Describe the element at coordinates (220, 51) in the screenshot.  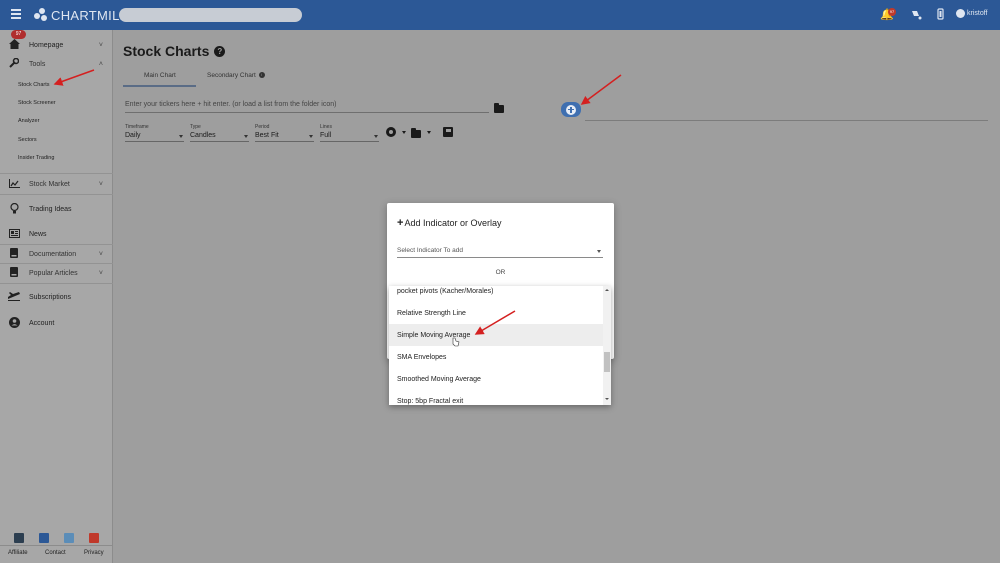
I see `help-icon: ?` at that location.